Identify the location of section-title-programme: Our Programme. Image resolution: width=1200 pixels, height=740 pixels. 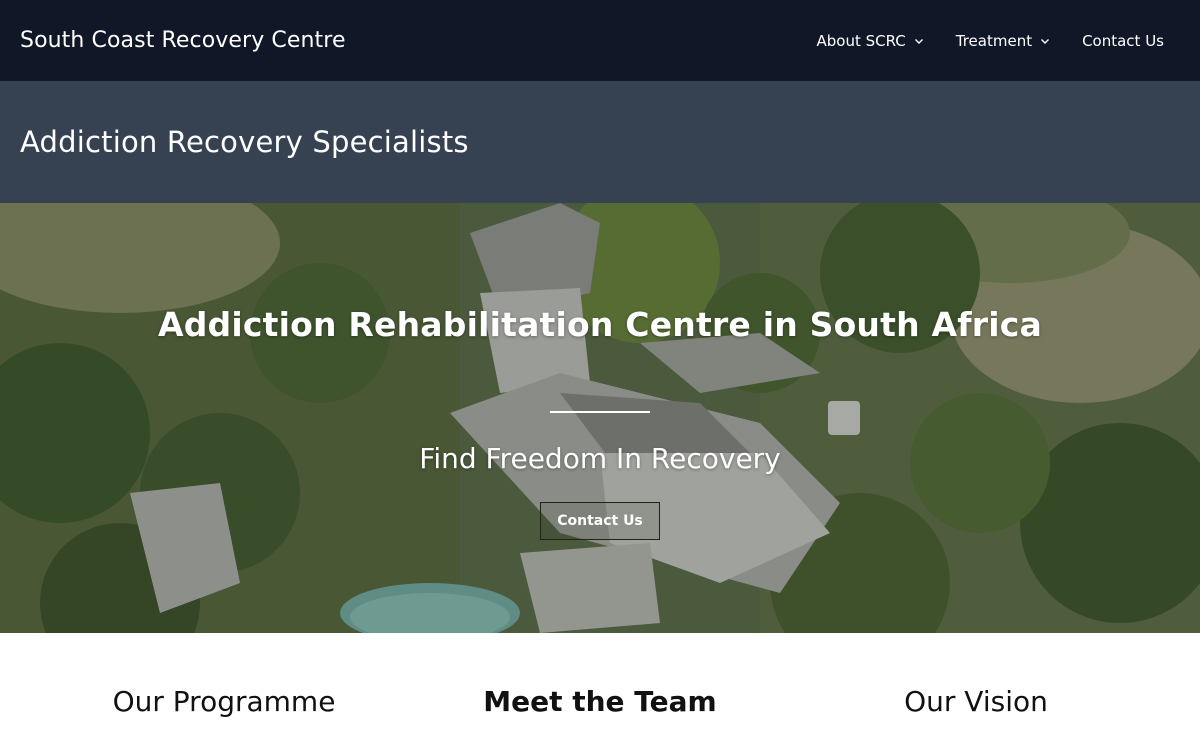
(224, 701).